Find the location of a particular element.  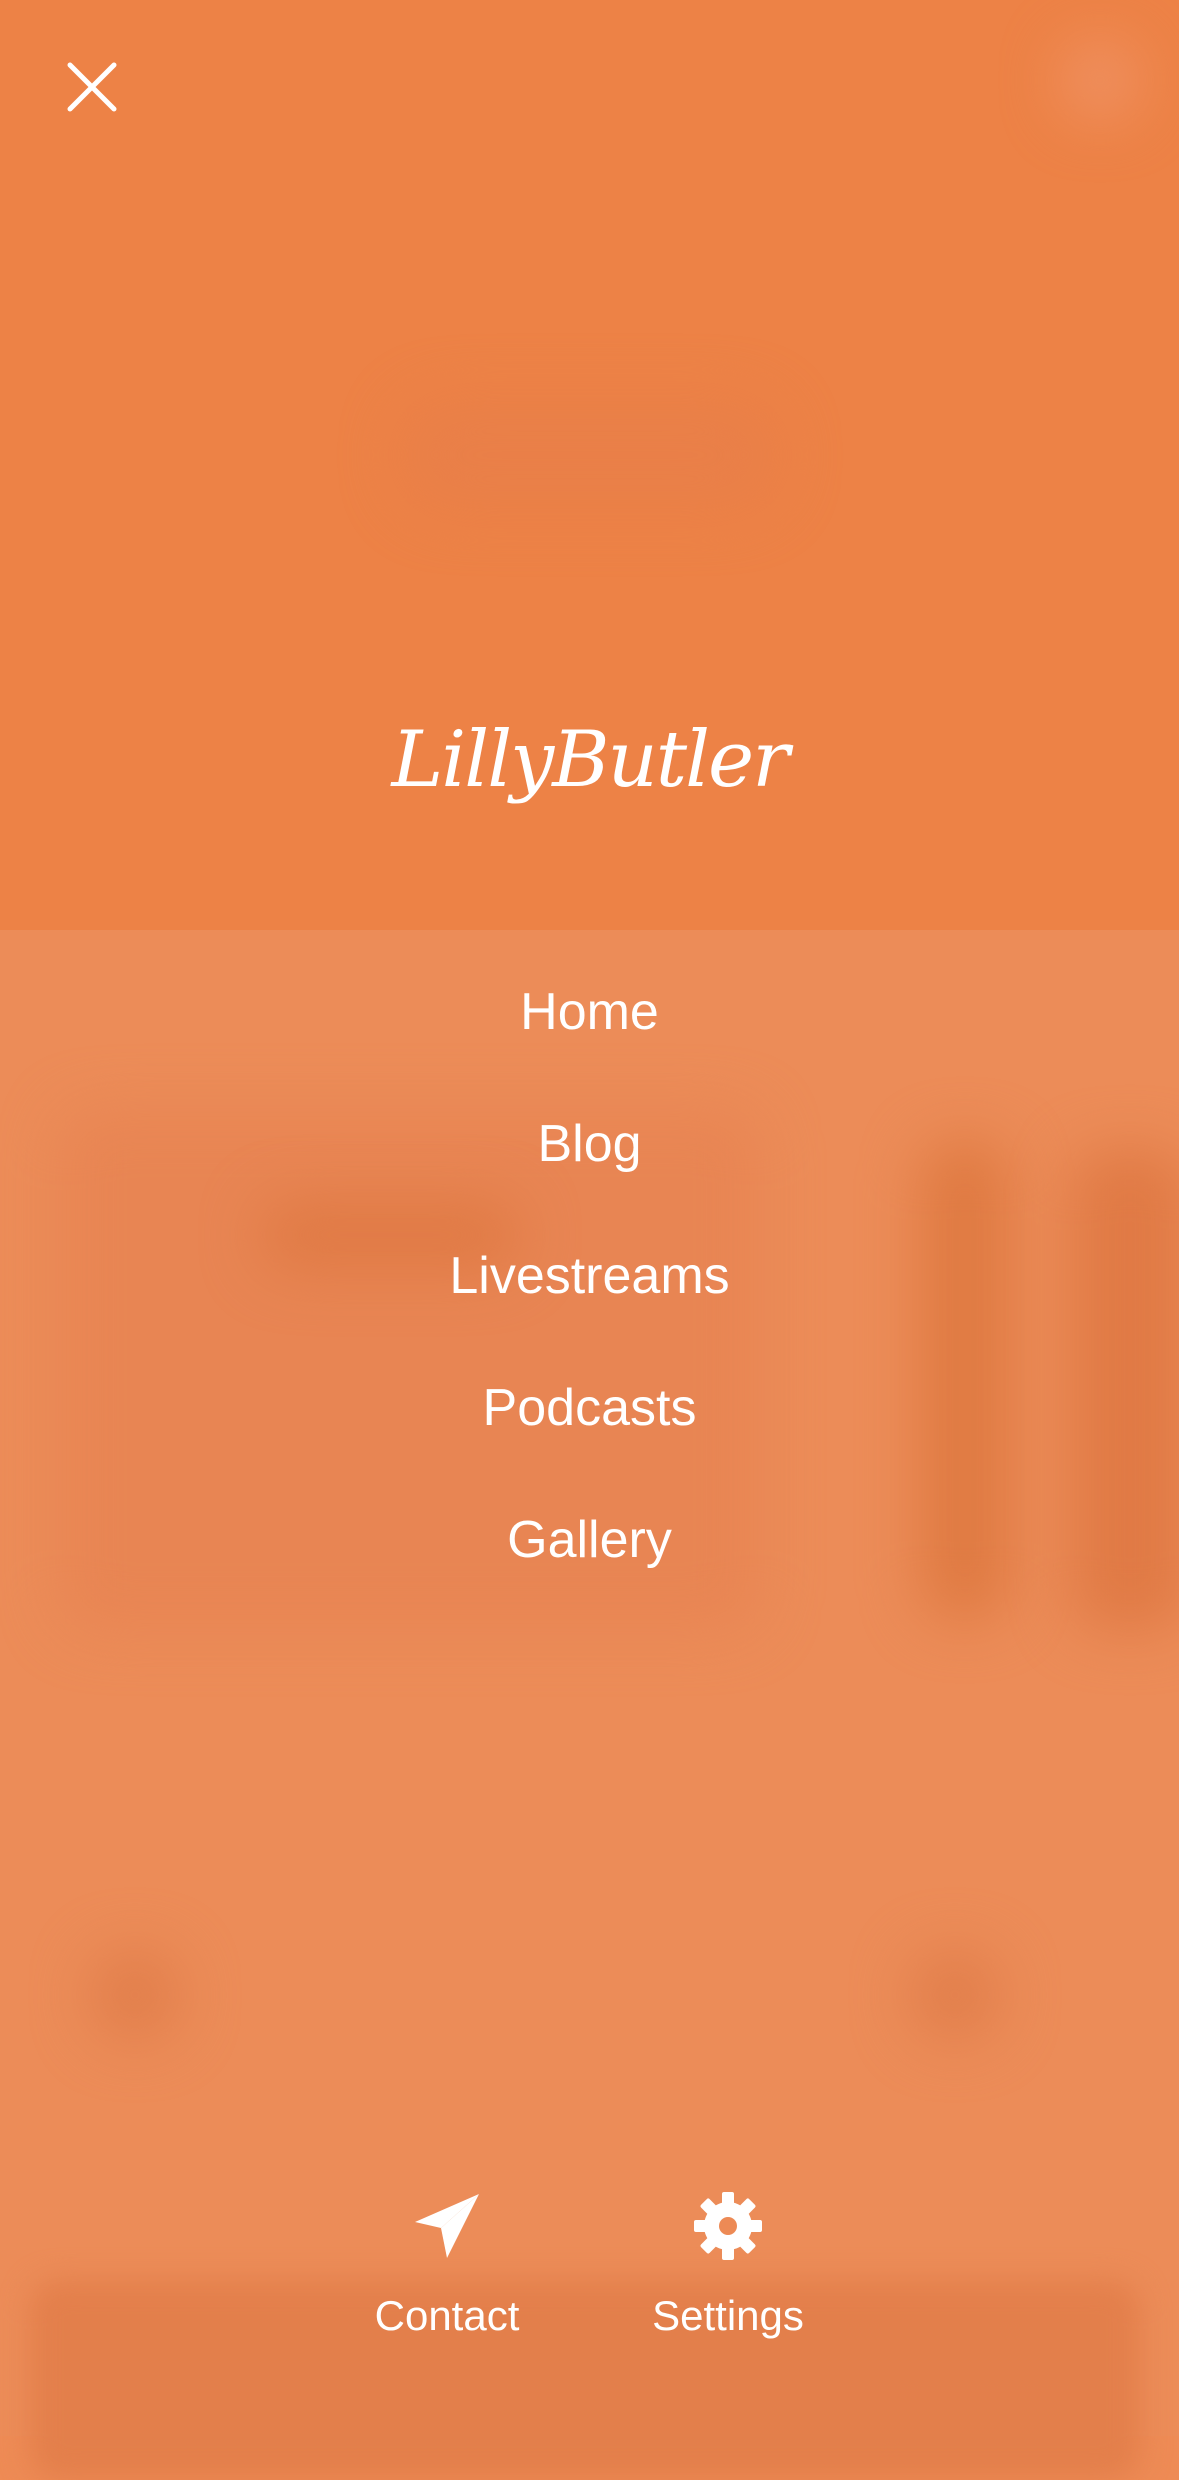

menu-item-blog: Blog is located at coordinates (589, 1144).